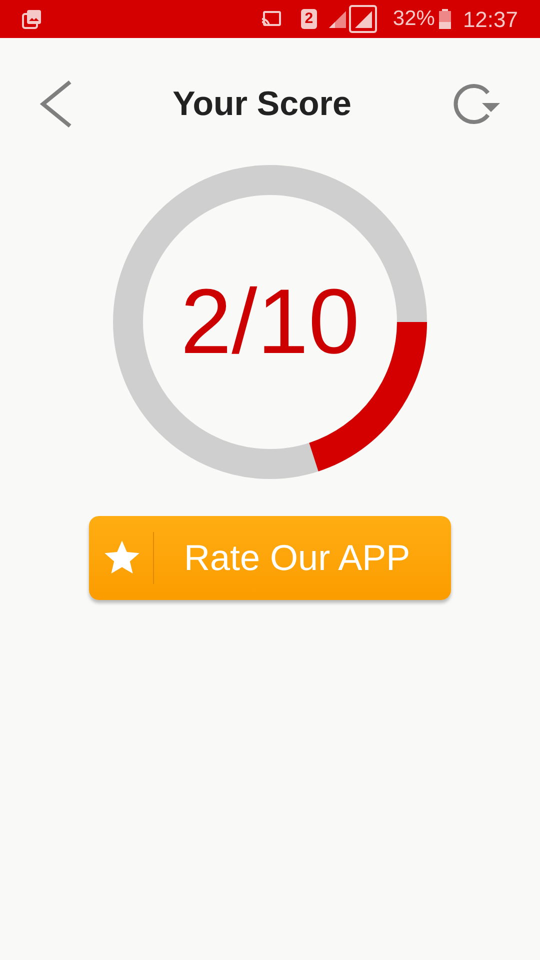  Describe the element at coordinates (413, 19) in the screenshot. I see `battery-percent: 32%` at that location.